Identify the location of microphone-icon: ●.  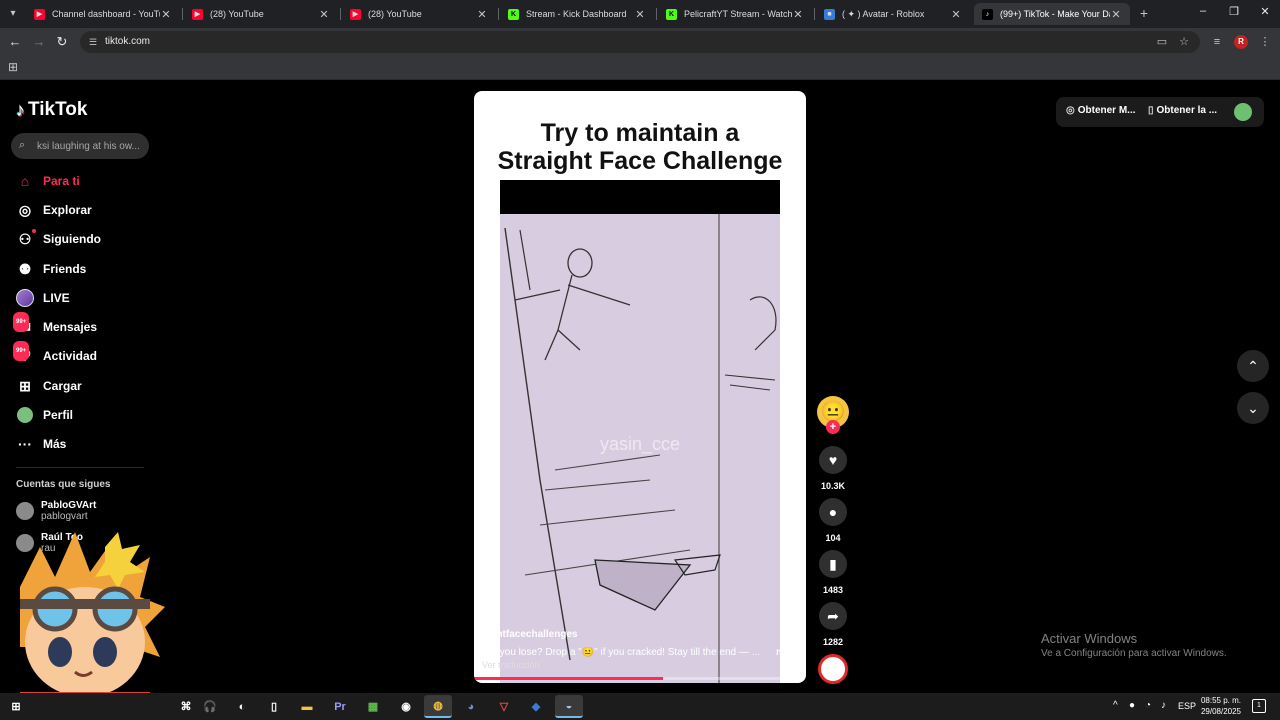
(1132, 705).